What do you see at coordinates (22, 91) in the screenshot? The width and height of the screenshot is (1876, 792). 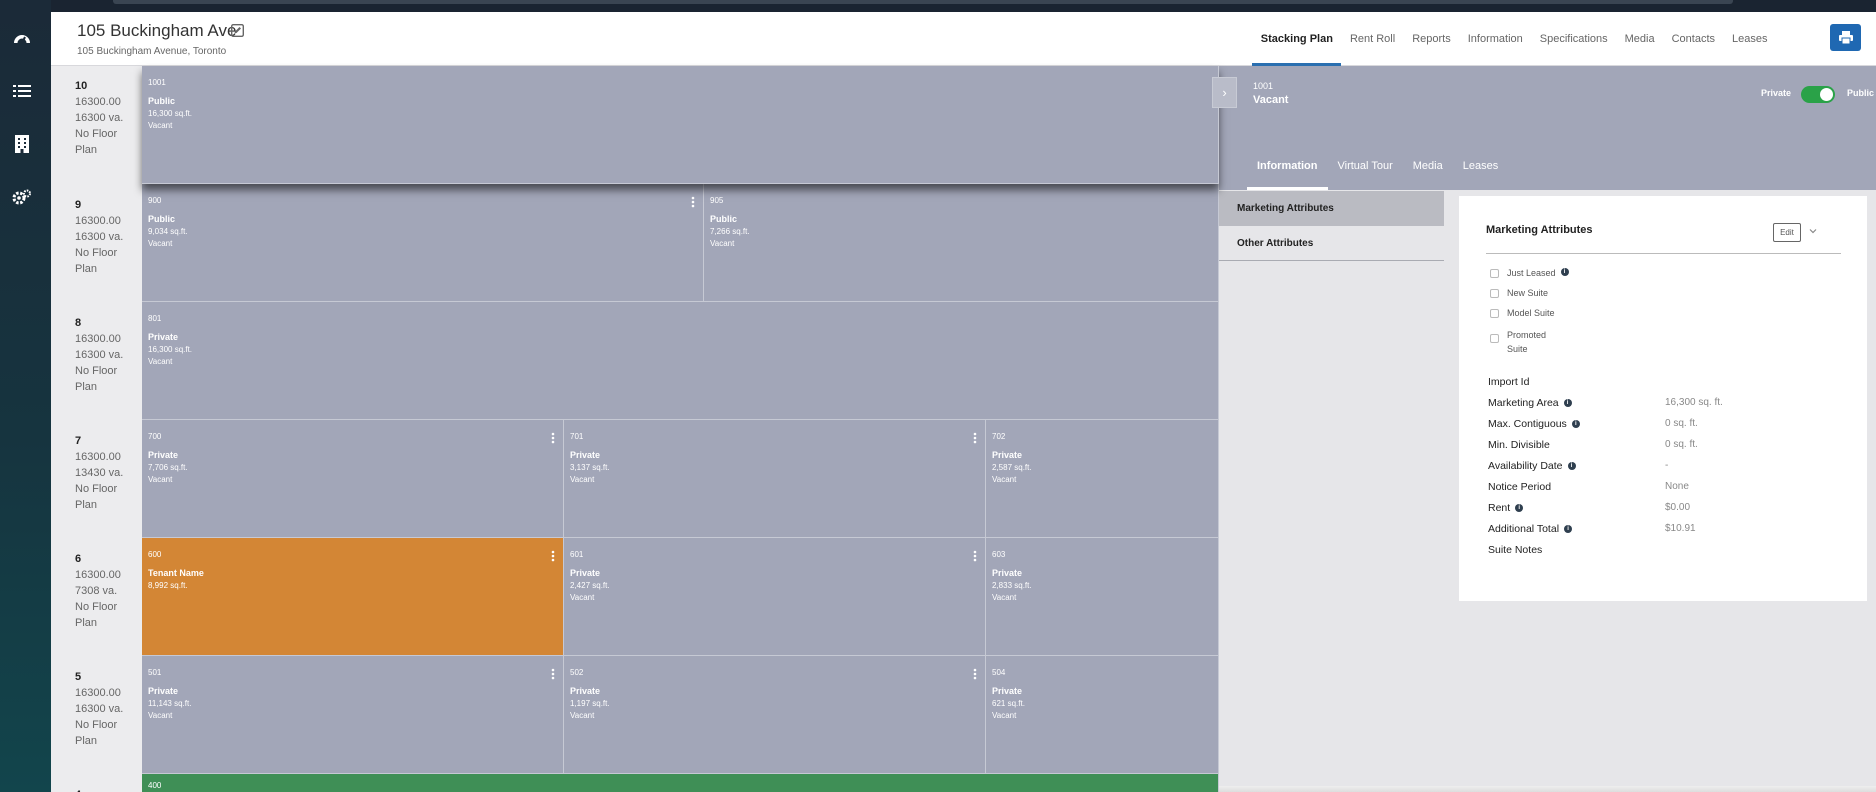 I see `list-icon` at bounding box center [22, 91].